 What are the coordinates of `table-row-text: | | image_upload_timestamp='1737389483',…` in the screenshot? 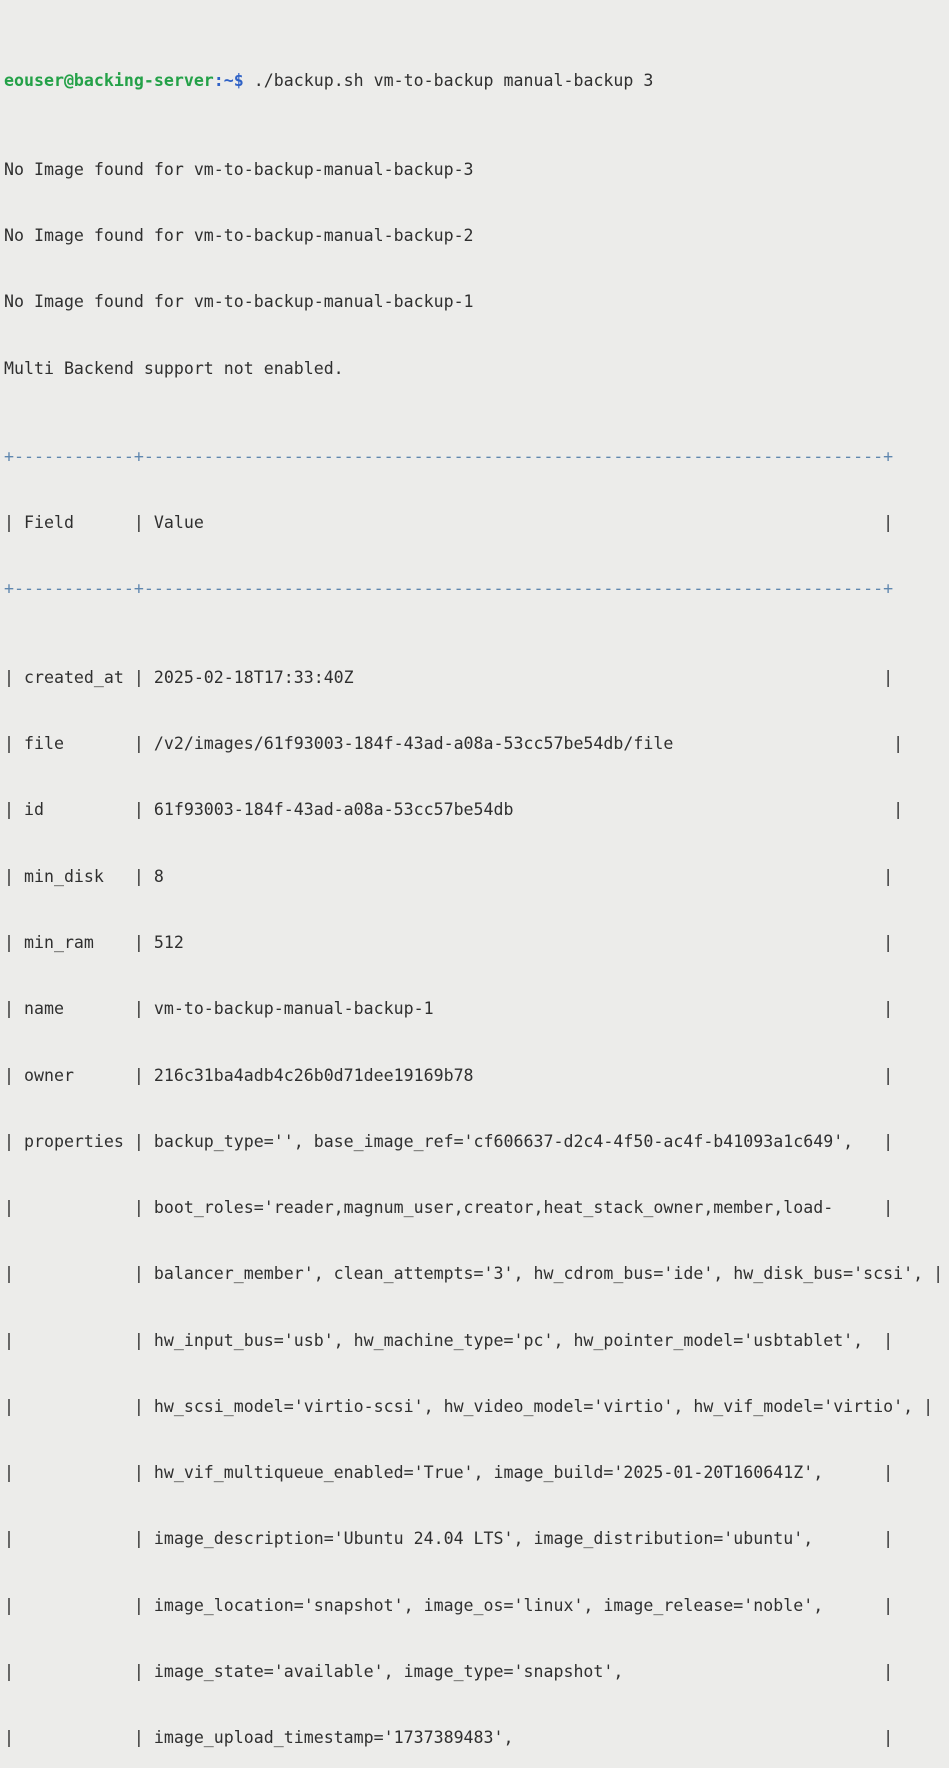 It's located at (449, 1738).